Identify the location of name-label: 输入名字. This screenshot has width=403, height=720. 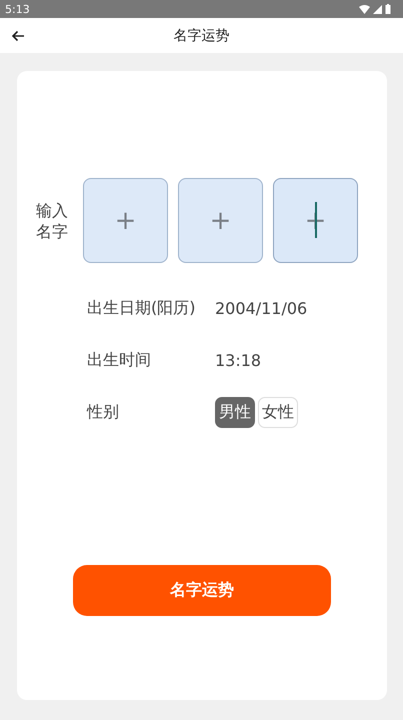
(52, 221).